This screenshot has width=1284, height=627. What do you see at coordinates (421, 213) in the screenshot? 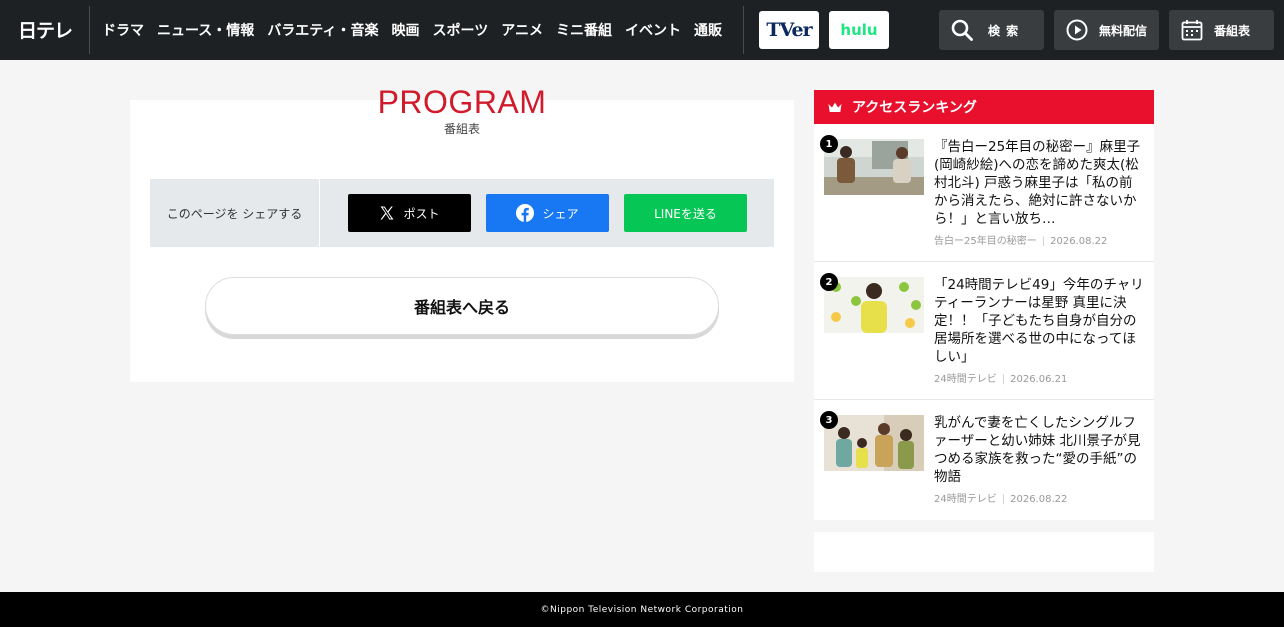
I see `share-x-label: ポスト` at bounding box center [421, 213].